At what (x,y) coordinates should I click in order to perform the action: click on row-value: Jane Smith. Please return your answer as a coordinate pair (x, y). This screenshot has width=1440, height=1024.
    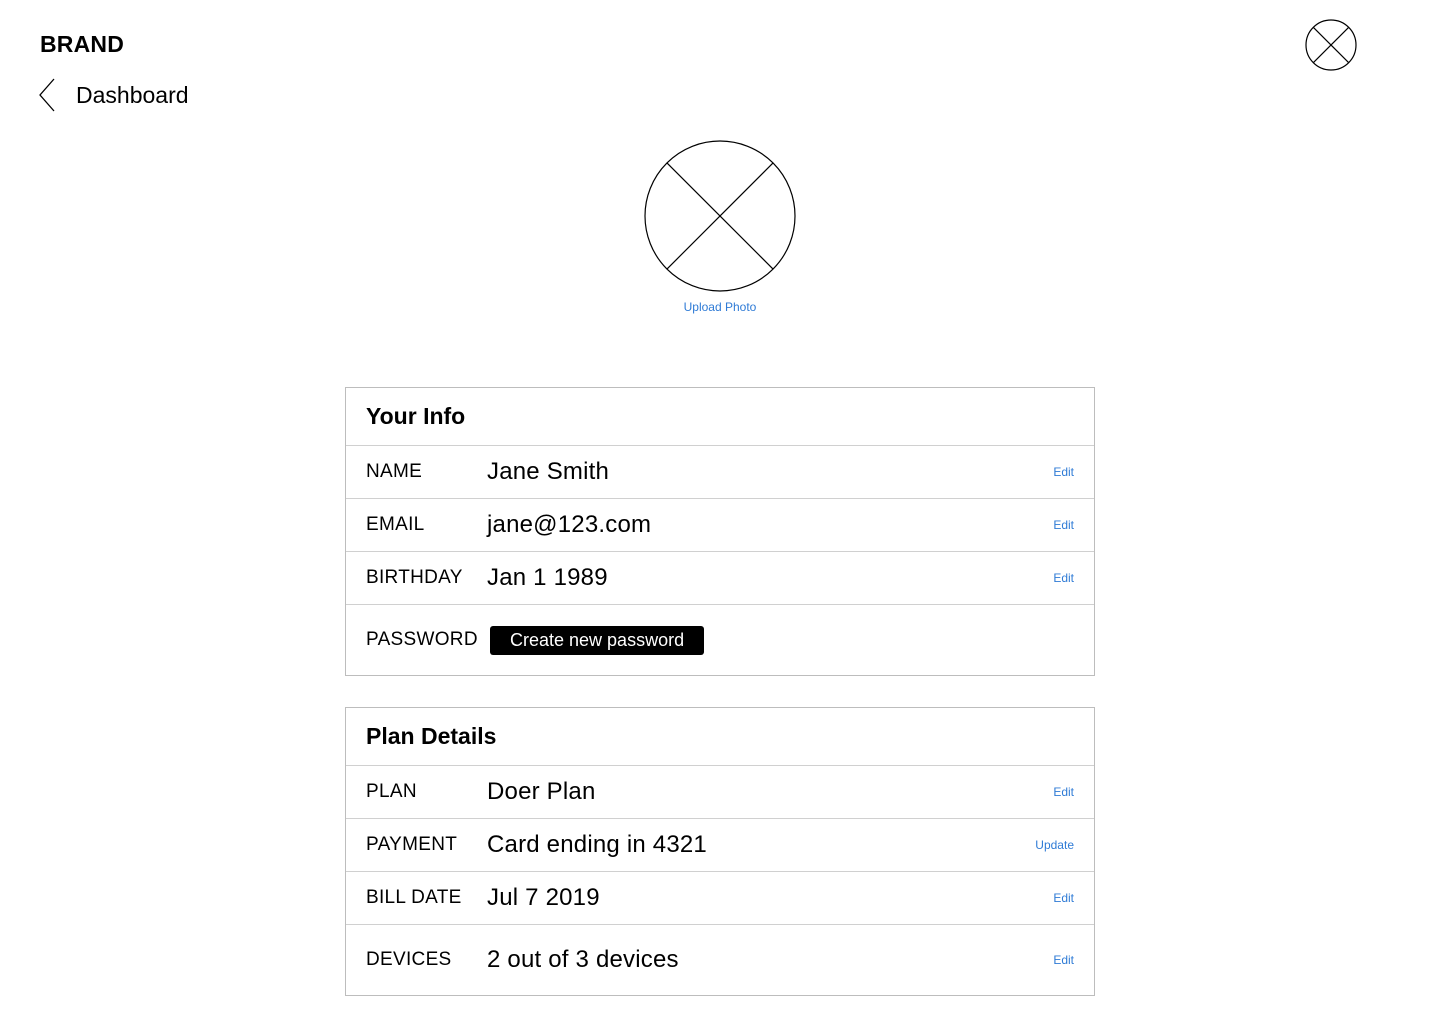
    Looking at the image, I should click on (548, 471).